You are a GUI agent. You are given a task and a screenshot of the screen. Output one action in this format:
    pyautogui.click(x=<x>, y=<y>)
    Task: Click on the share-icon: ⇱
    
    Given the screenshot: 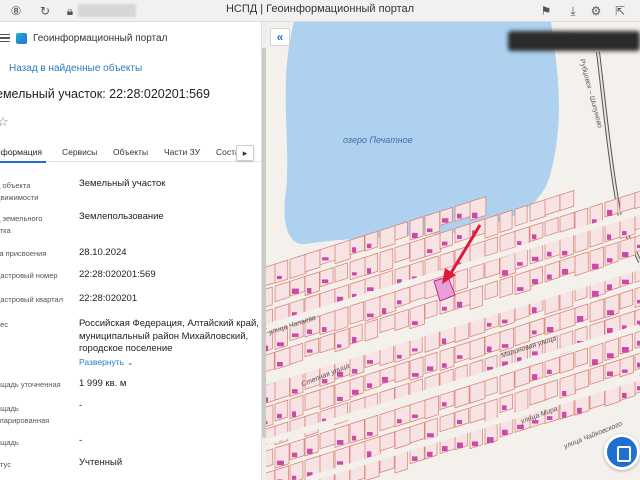 What is the action you would take?
    pyautogui.click(x=620, y=11)
    